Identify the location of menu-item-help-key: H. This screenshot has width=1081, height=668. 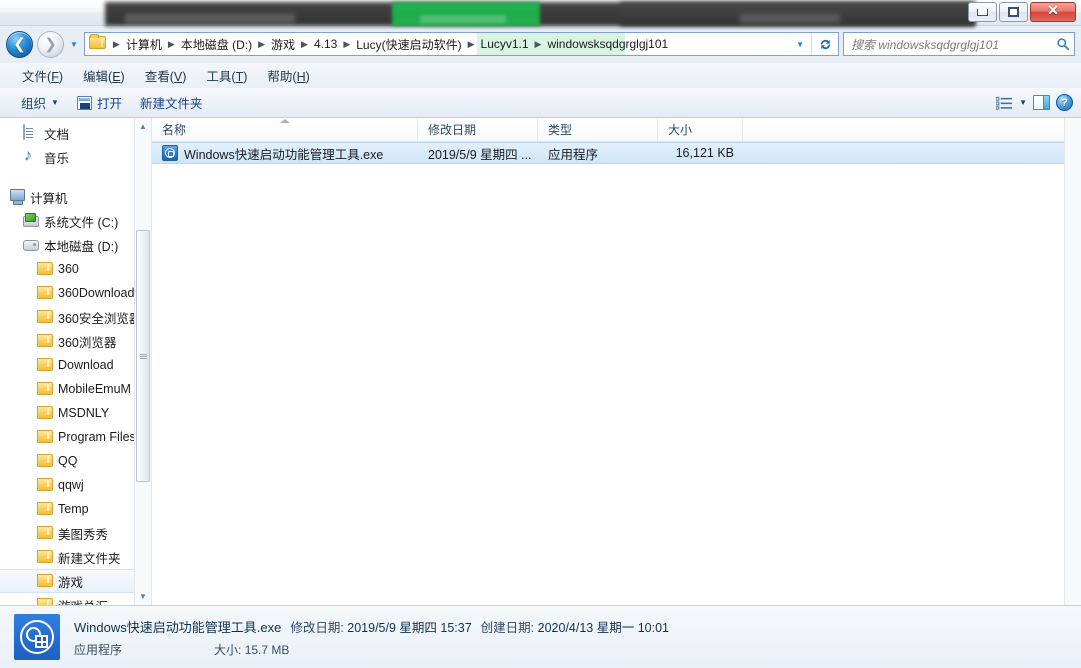
(301, 77).